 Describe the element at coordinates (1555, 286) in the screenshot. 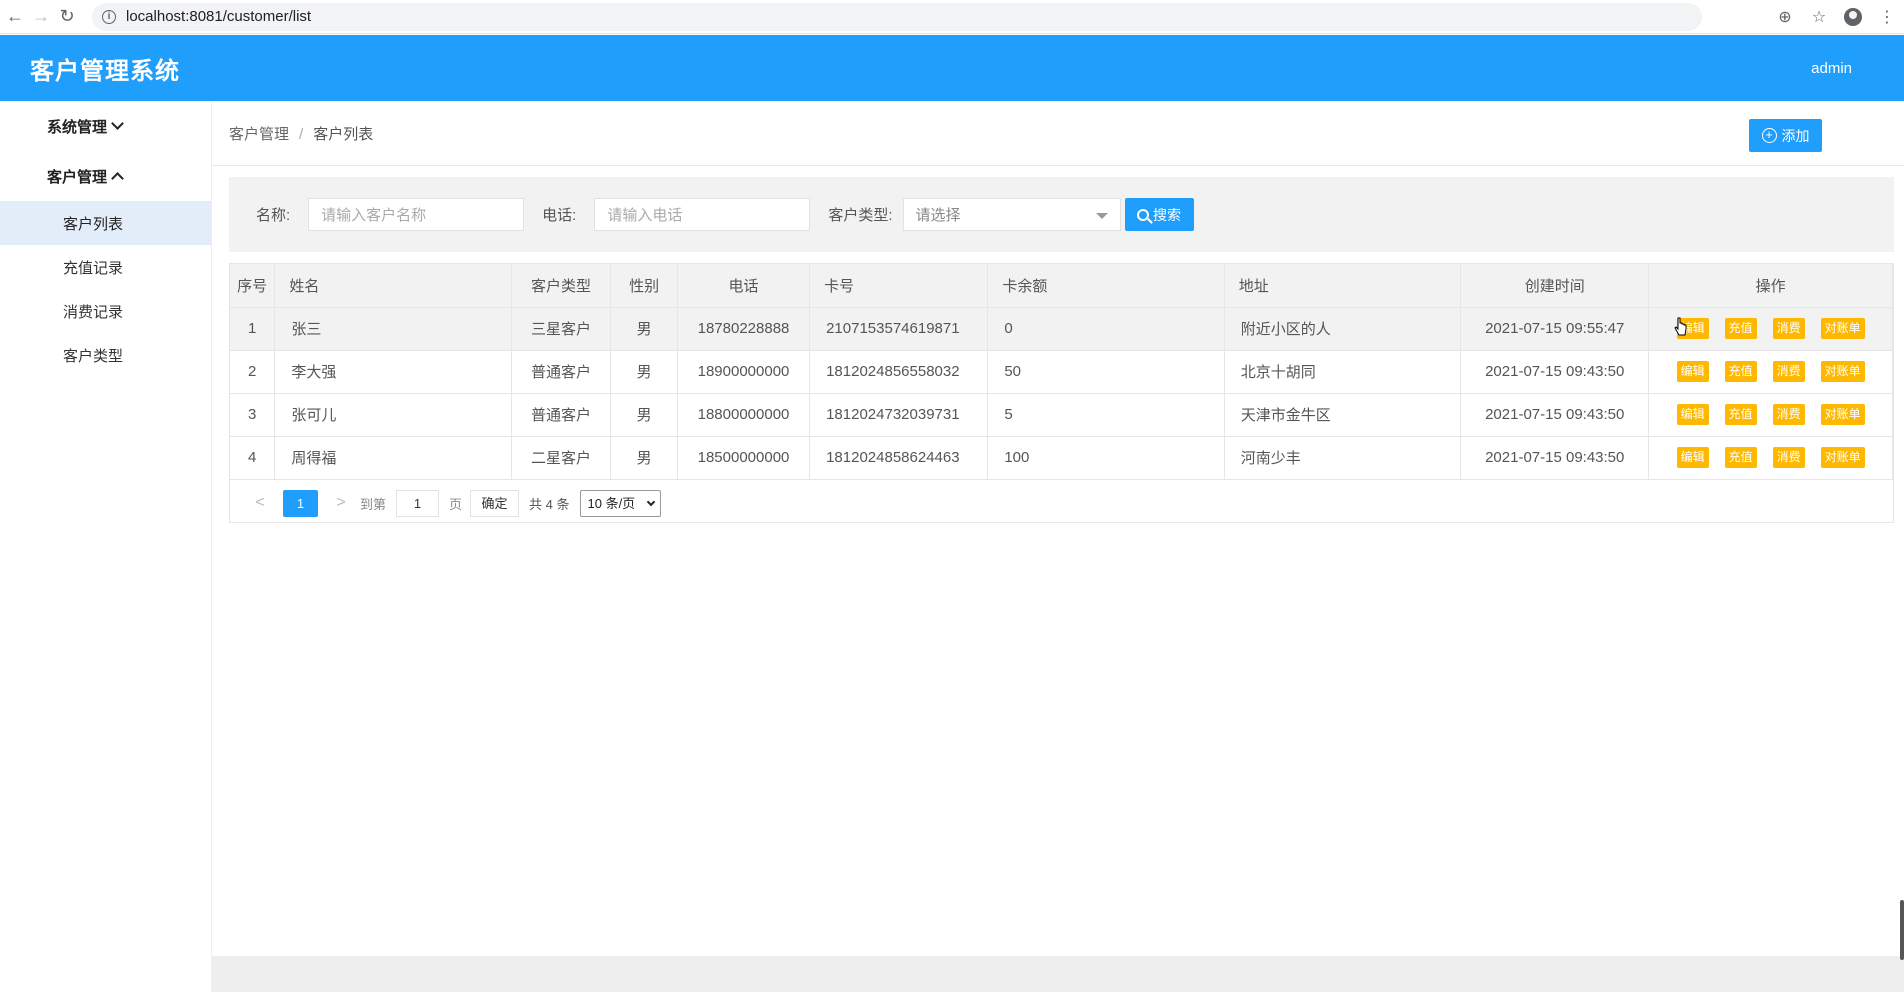

I see `column-header: 创建时间` at that location.